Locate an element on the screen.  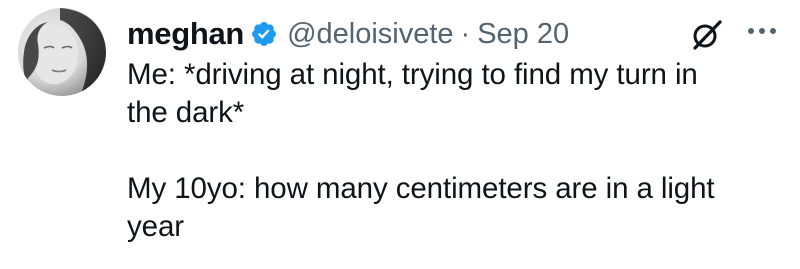
tweet-header: meghan @deloisivete · Sep 20 is located at coordinates (348, 34).